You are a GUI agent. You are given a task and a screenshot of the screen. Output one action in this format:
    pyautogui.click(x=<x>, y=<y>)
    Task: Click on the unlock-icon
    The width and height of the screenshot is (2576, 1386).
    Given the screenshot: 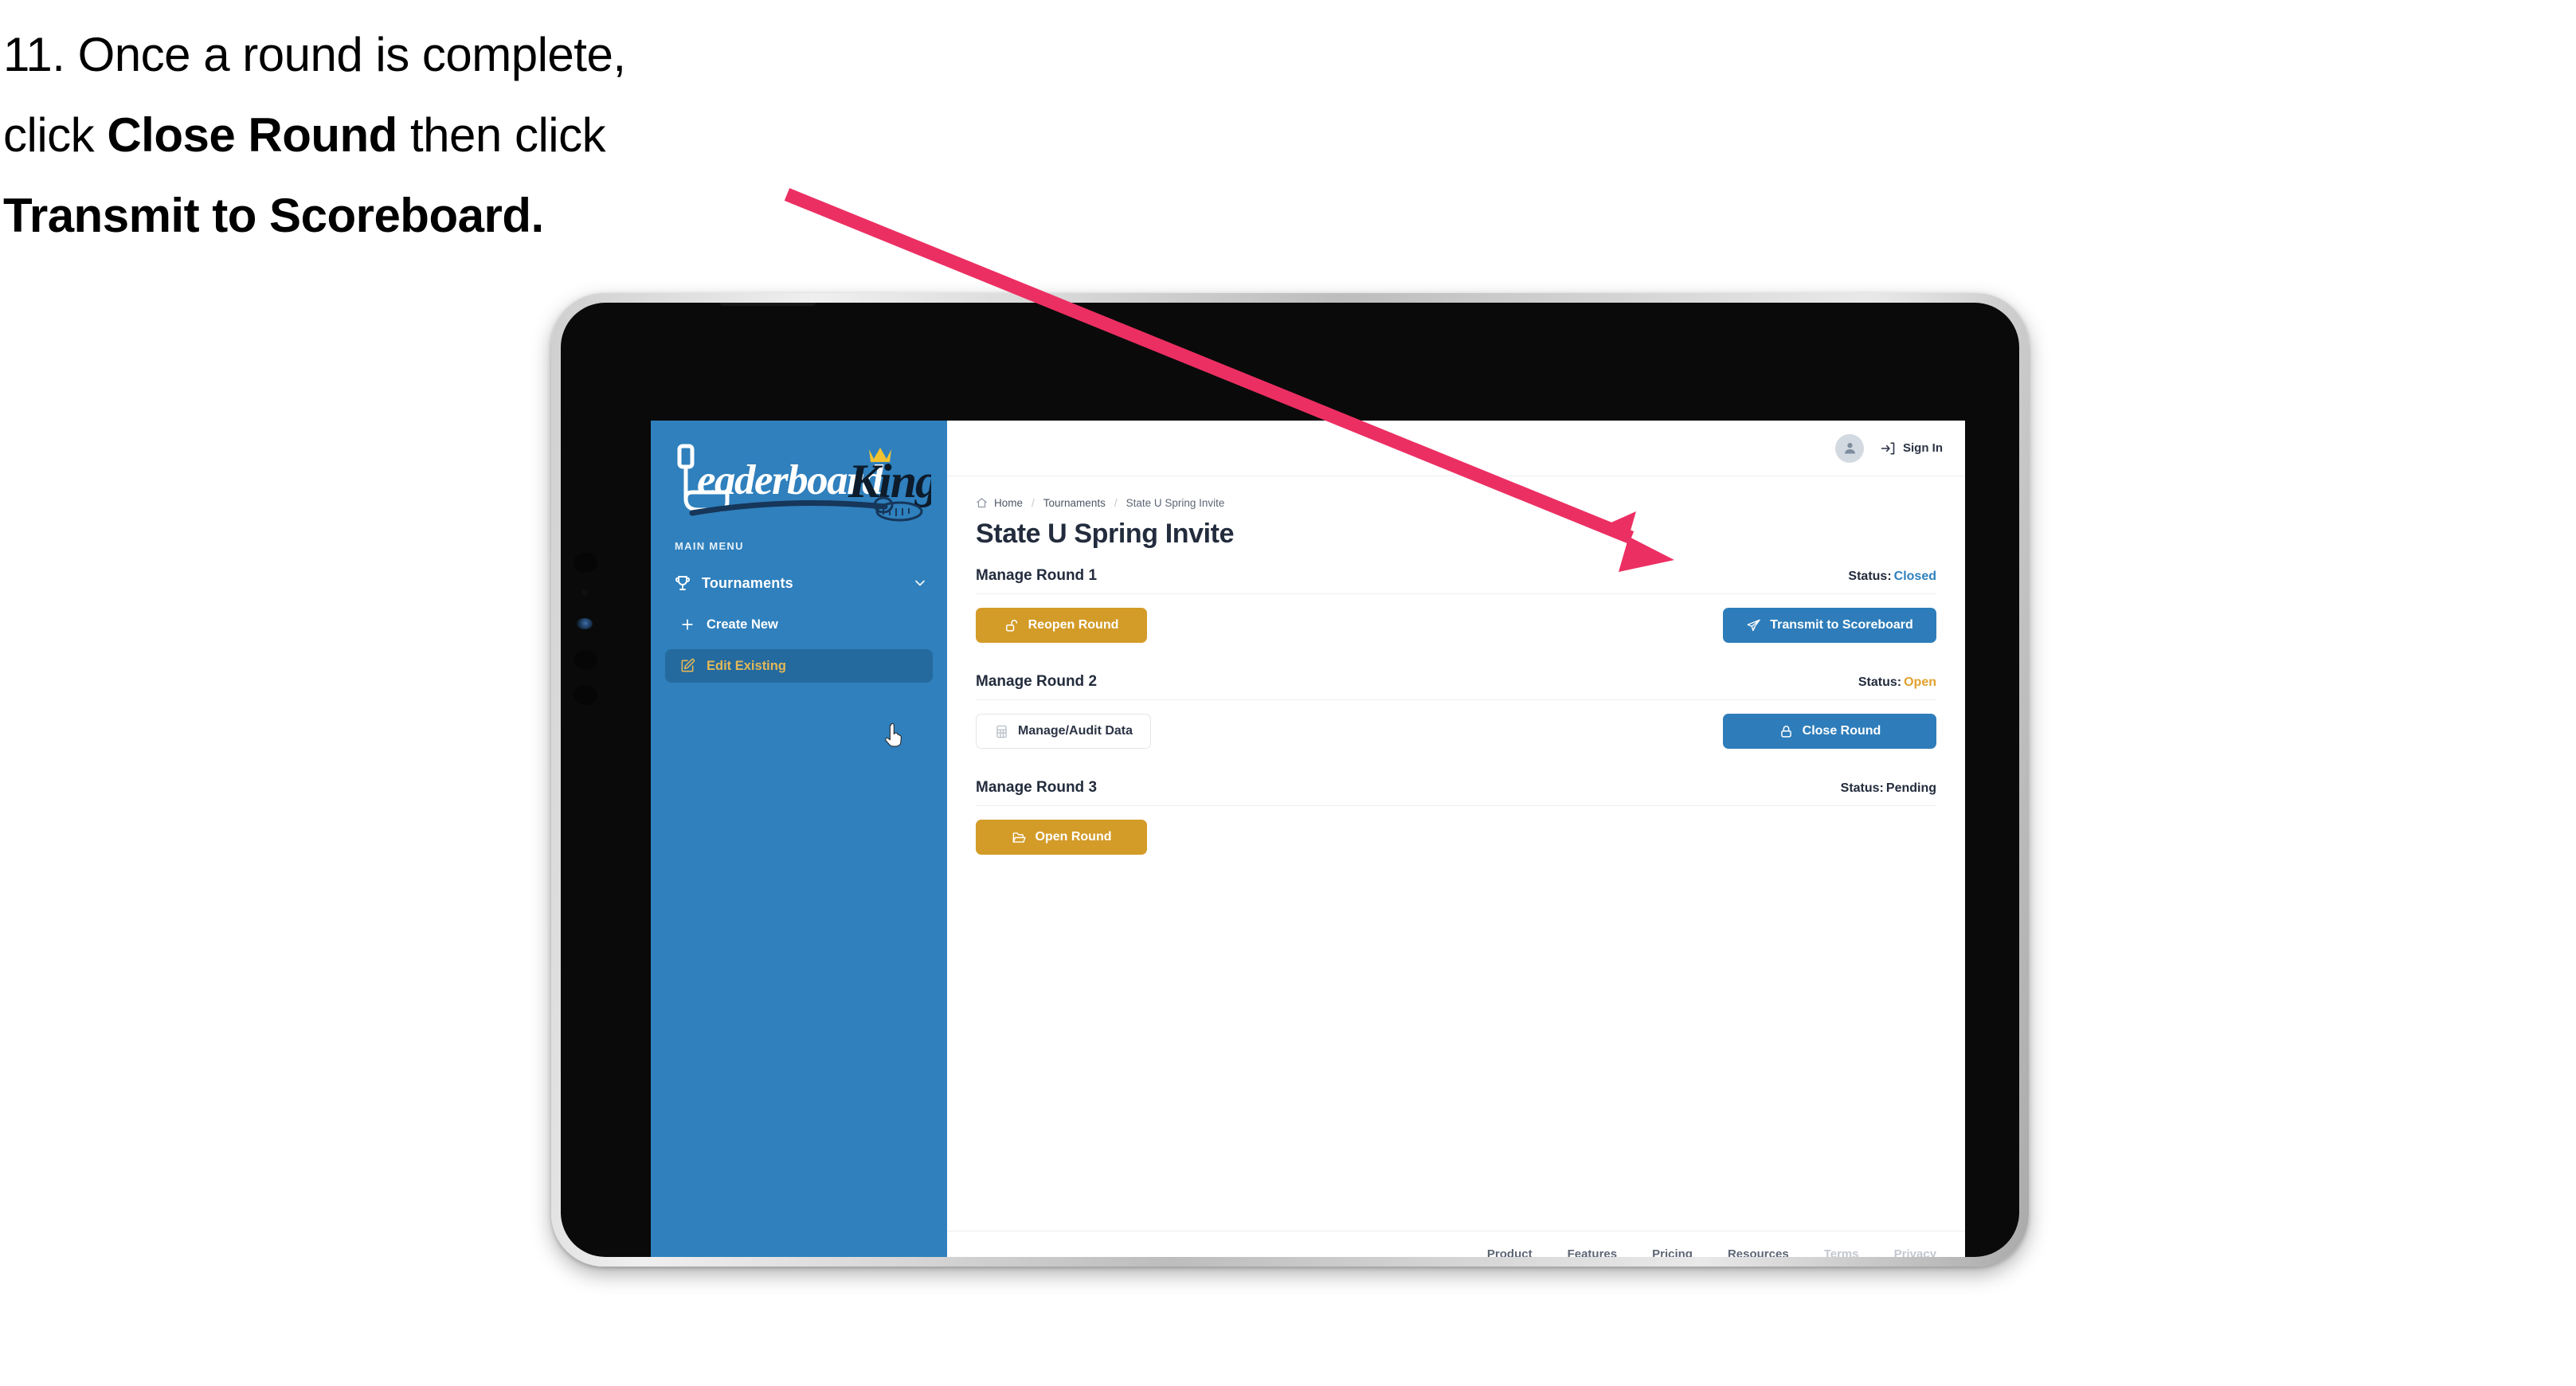 What is the action you would take?
    pyautogui.click(x=1011, y=625)
    